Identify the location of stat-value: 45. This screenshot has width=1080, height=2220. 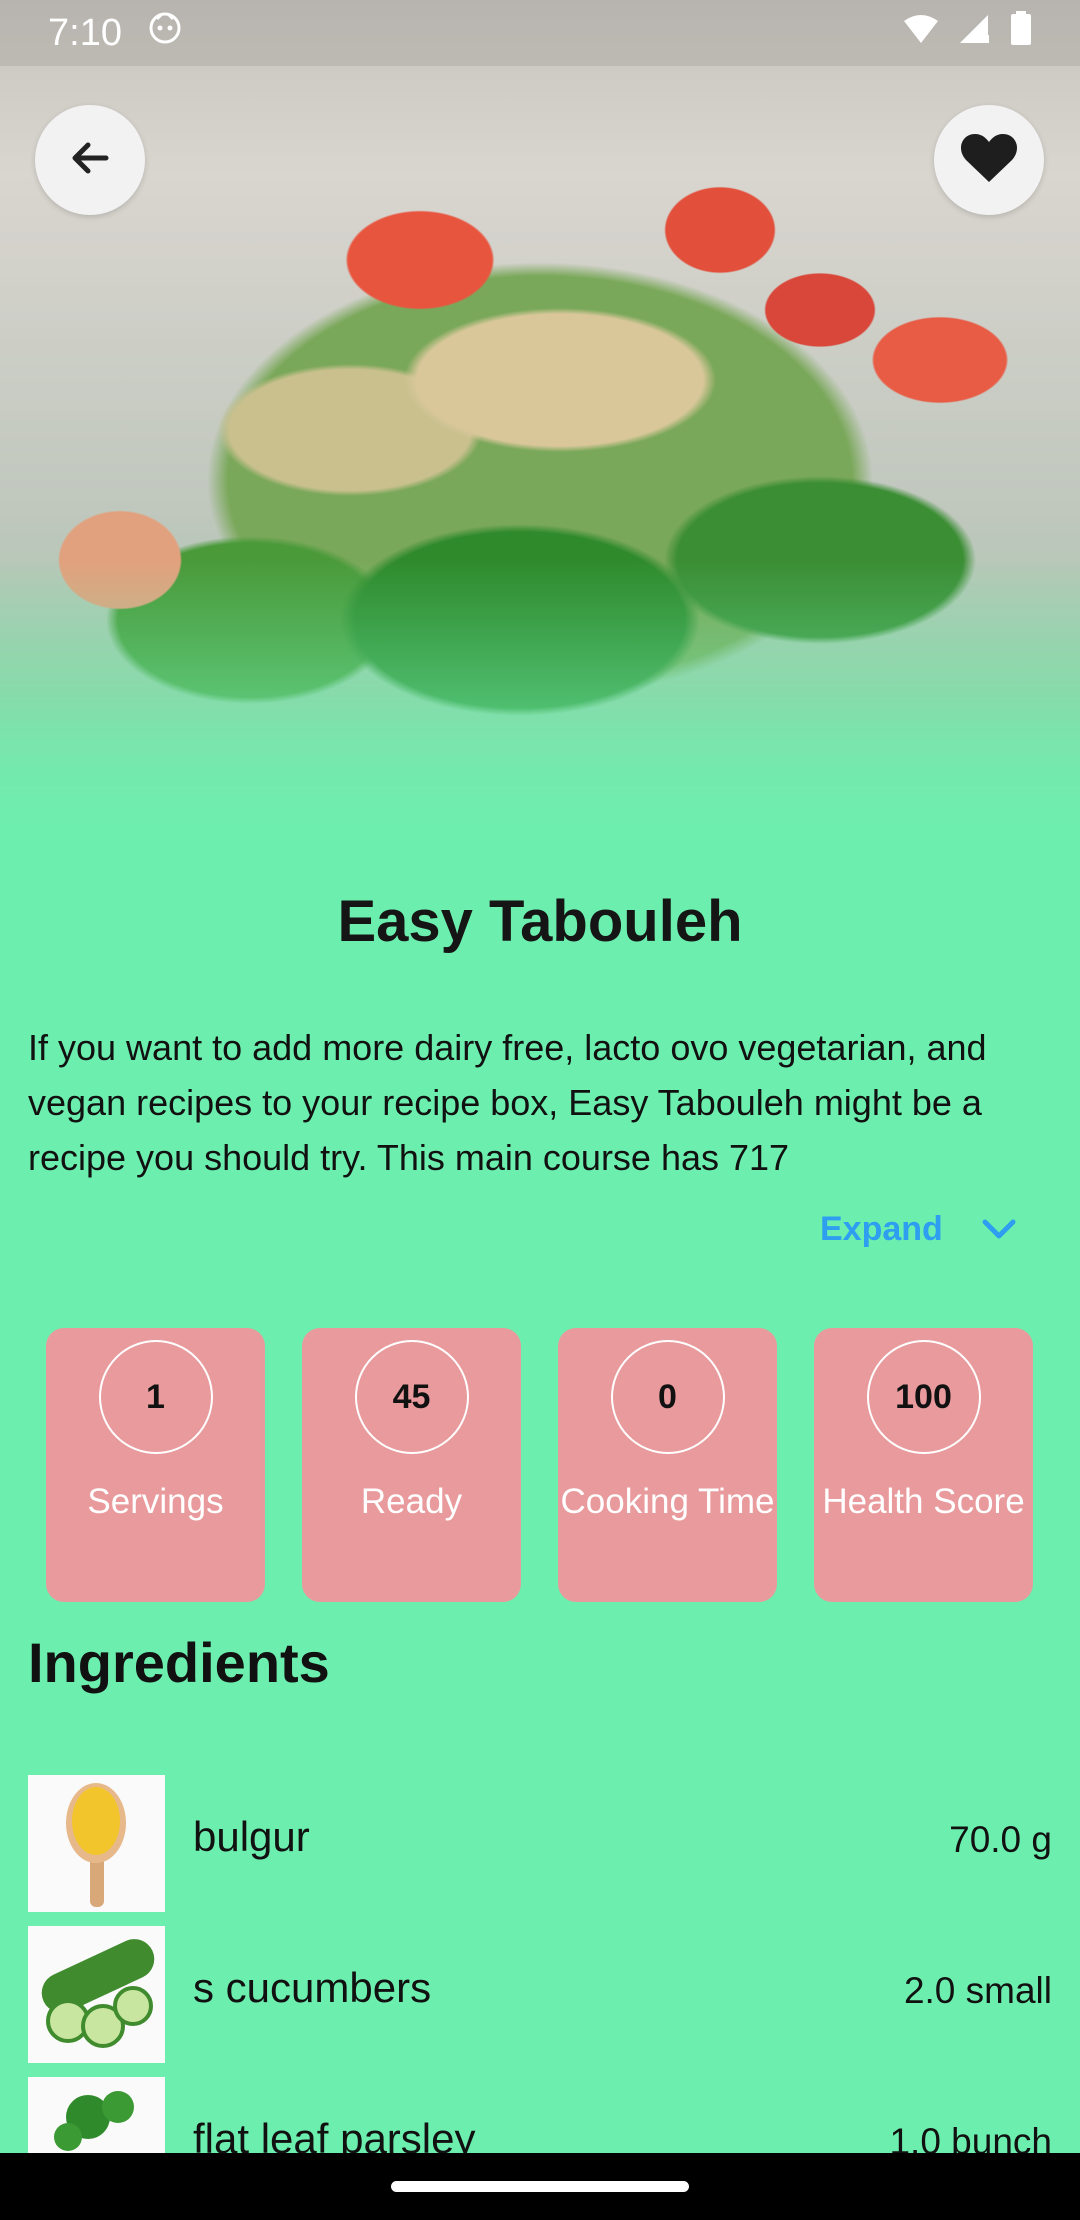
(411, 1397).